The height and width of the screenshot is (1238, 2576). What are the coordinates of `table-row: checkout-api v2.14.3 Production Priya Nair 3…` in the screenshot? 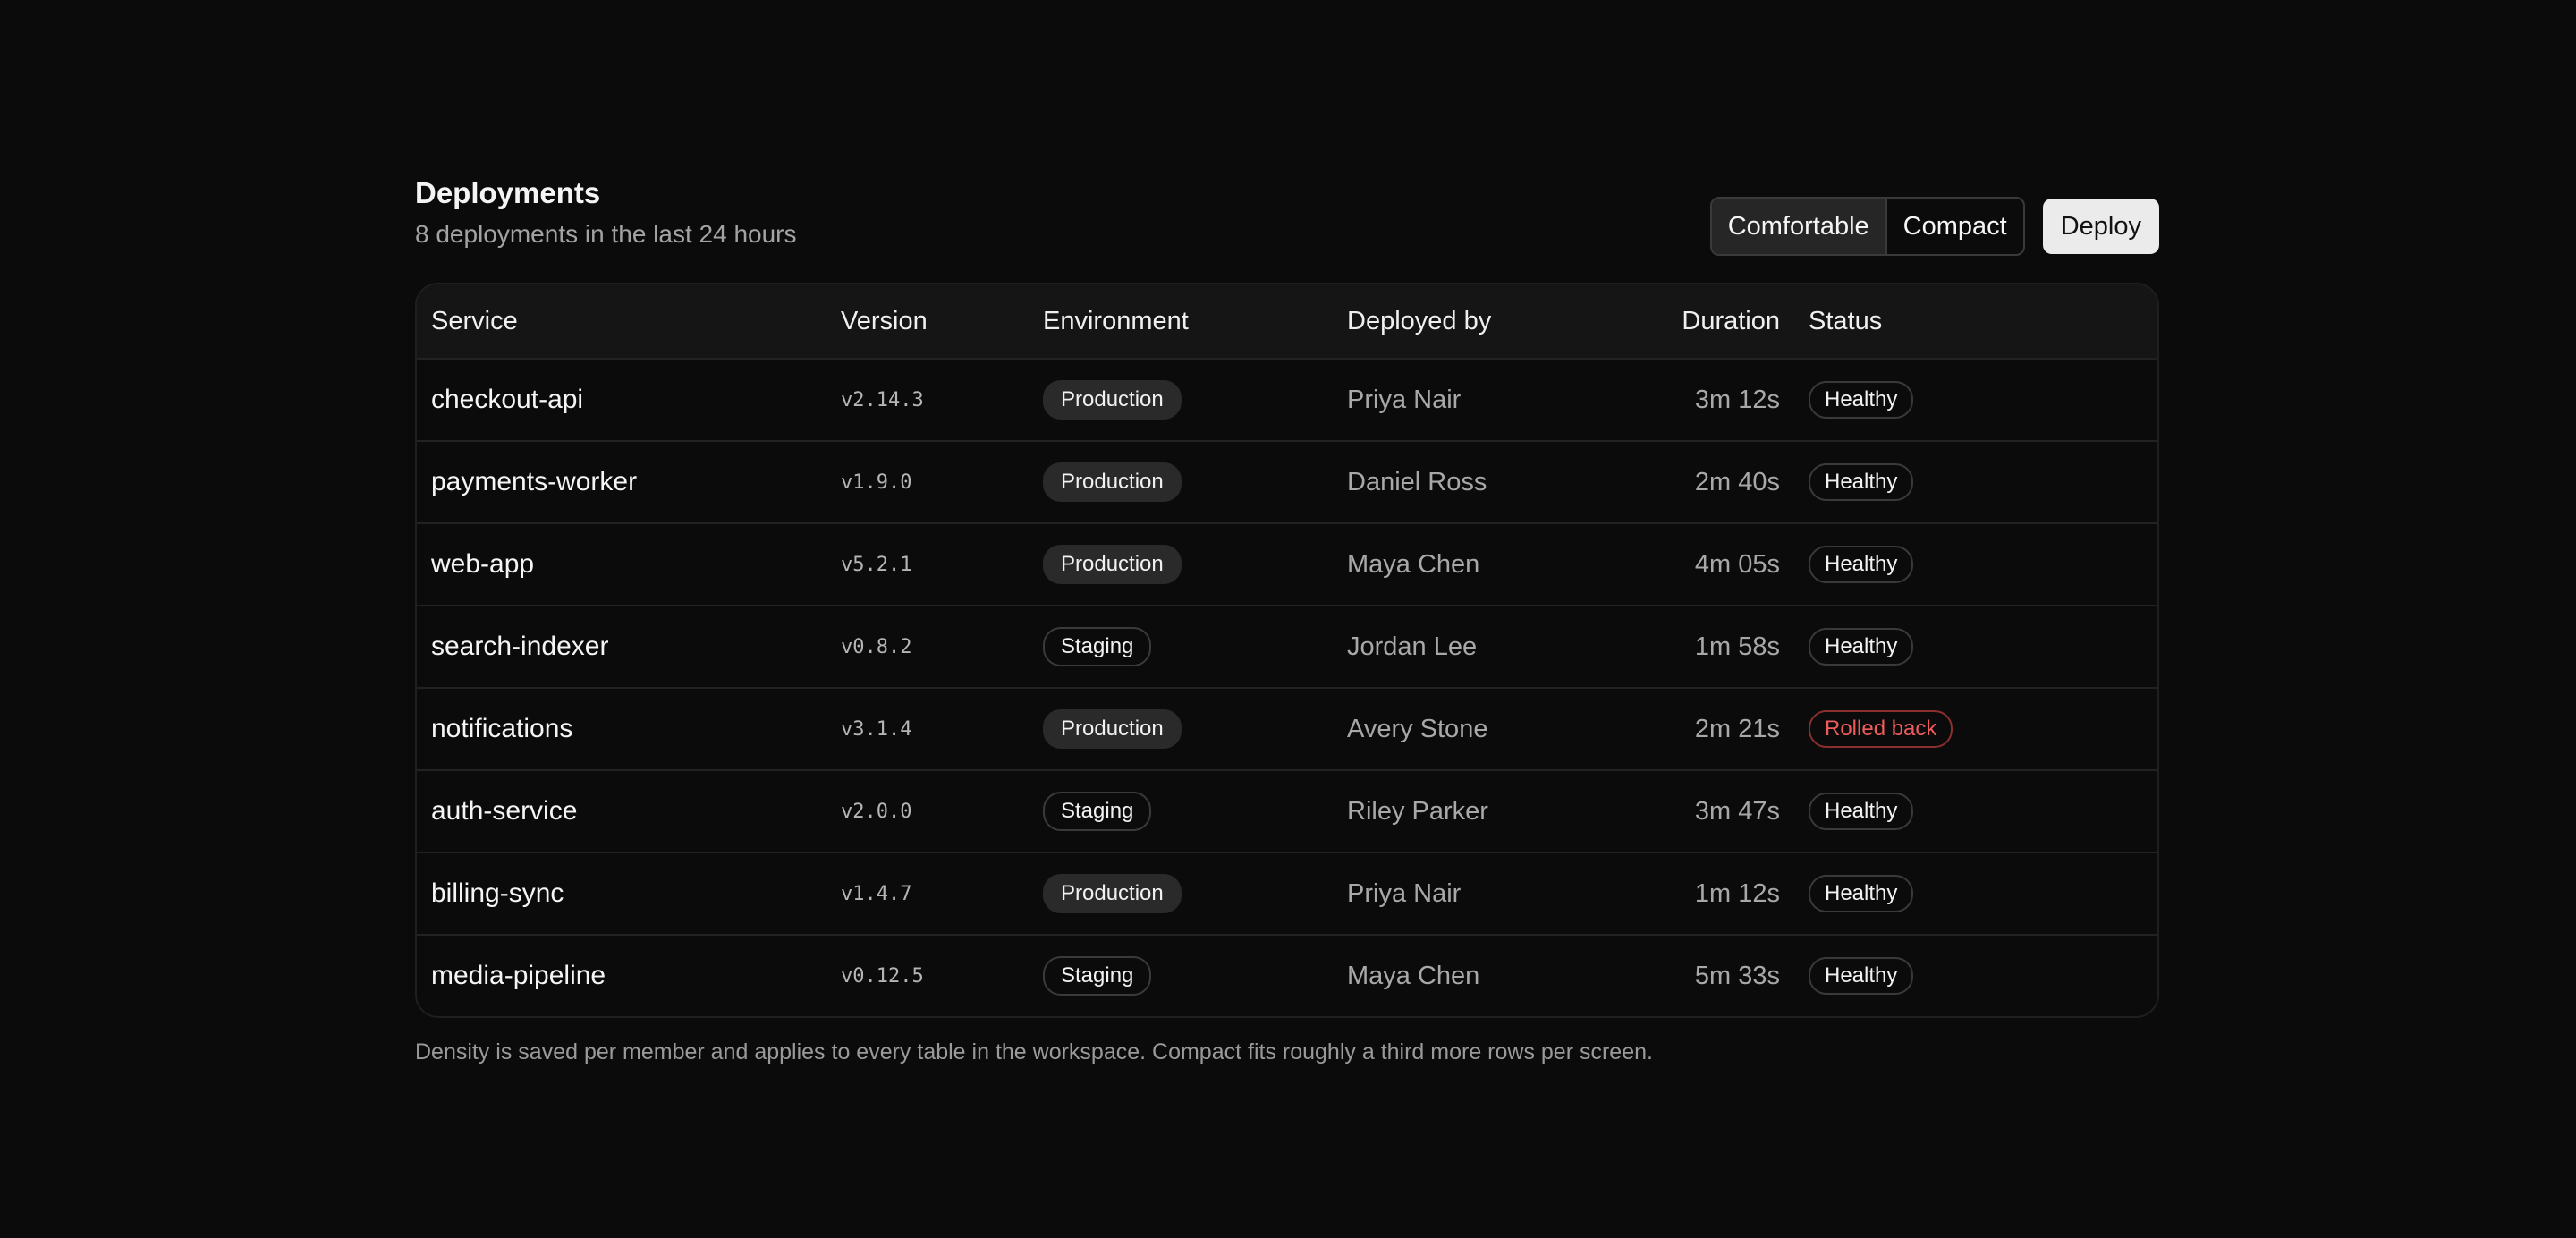 It's located at (1287, 399).